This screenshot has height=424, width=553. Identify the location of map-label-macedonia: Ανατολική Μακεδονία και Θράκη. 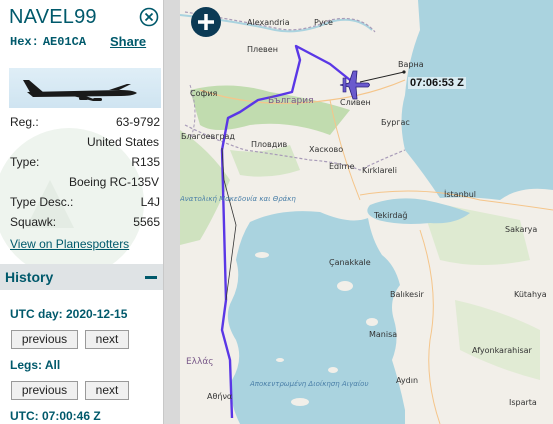
(238, 199).